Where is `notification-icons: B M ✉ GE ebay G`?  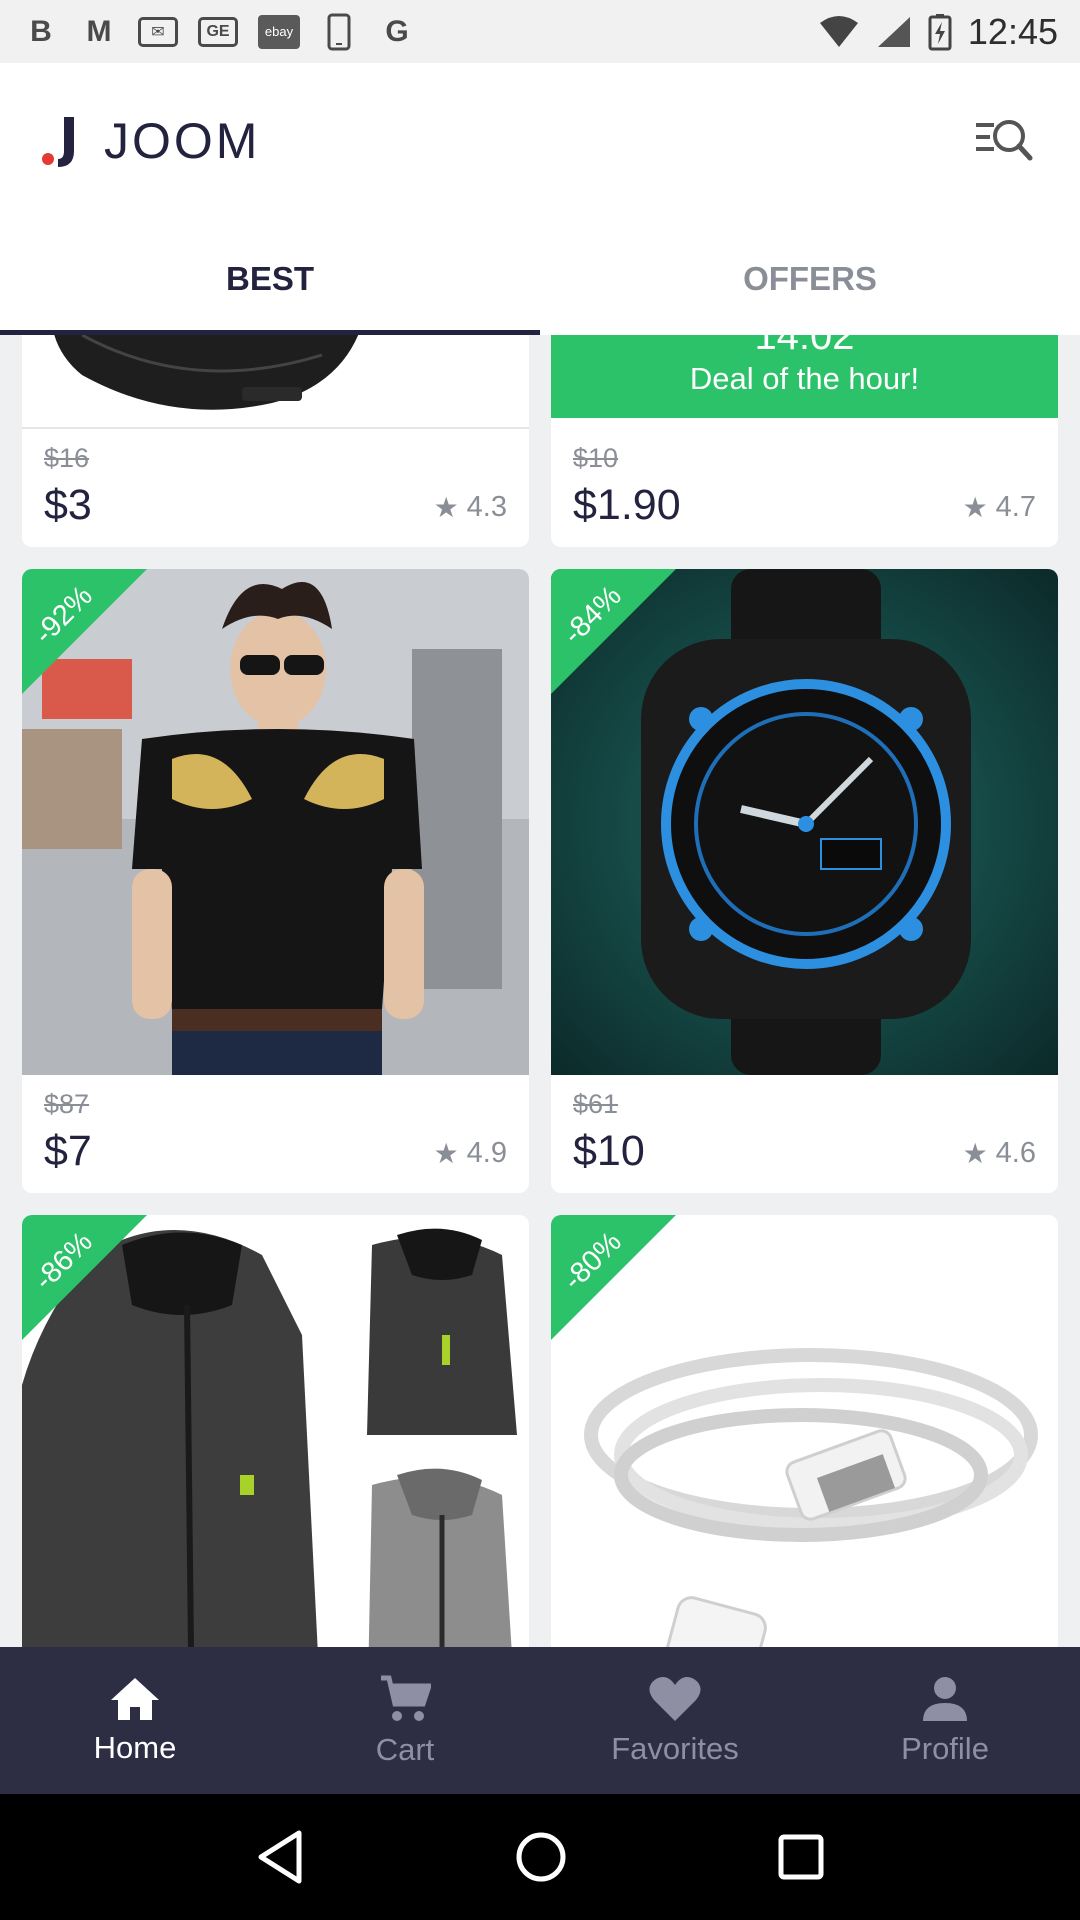 notification-icons: B M ✉ GE ebay G is located at coordinates (219, 31).